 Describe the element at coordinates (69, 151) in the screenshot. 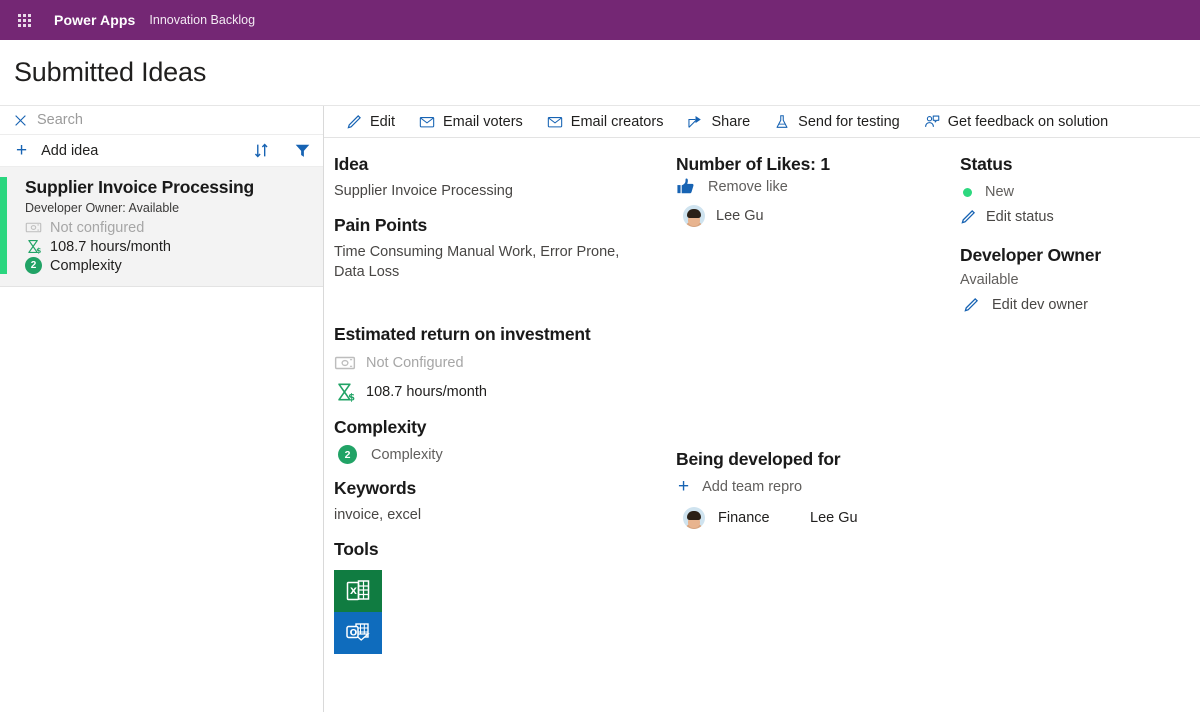

I see `add-idea-button: Add idea` at that location.